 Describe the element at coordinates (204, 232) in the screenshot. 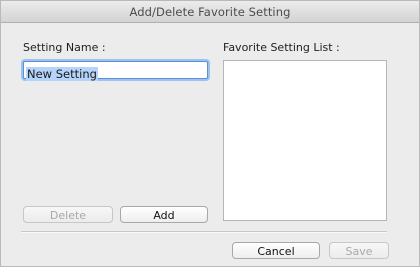

I see `divider` at that location.